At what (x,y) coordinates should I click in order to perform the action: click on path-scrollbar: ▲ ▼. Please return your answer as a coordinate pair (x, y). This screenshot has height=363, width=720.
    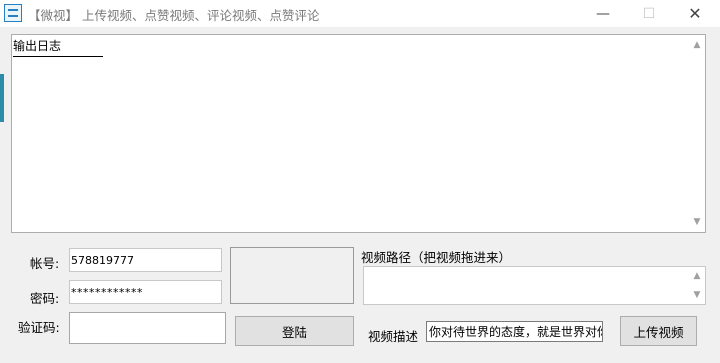
    Looking at the image, I should click on (697, 285).